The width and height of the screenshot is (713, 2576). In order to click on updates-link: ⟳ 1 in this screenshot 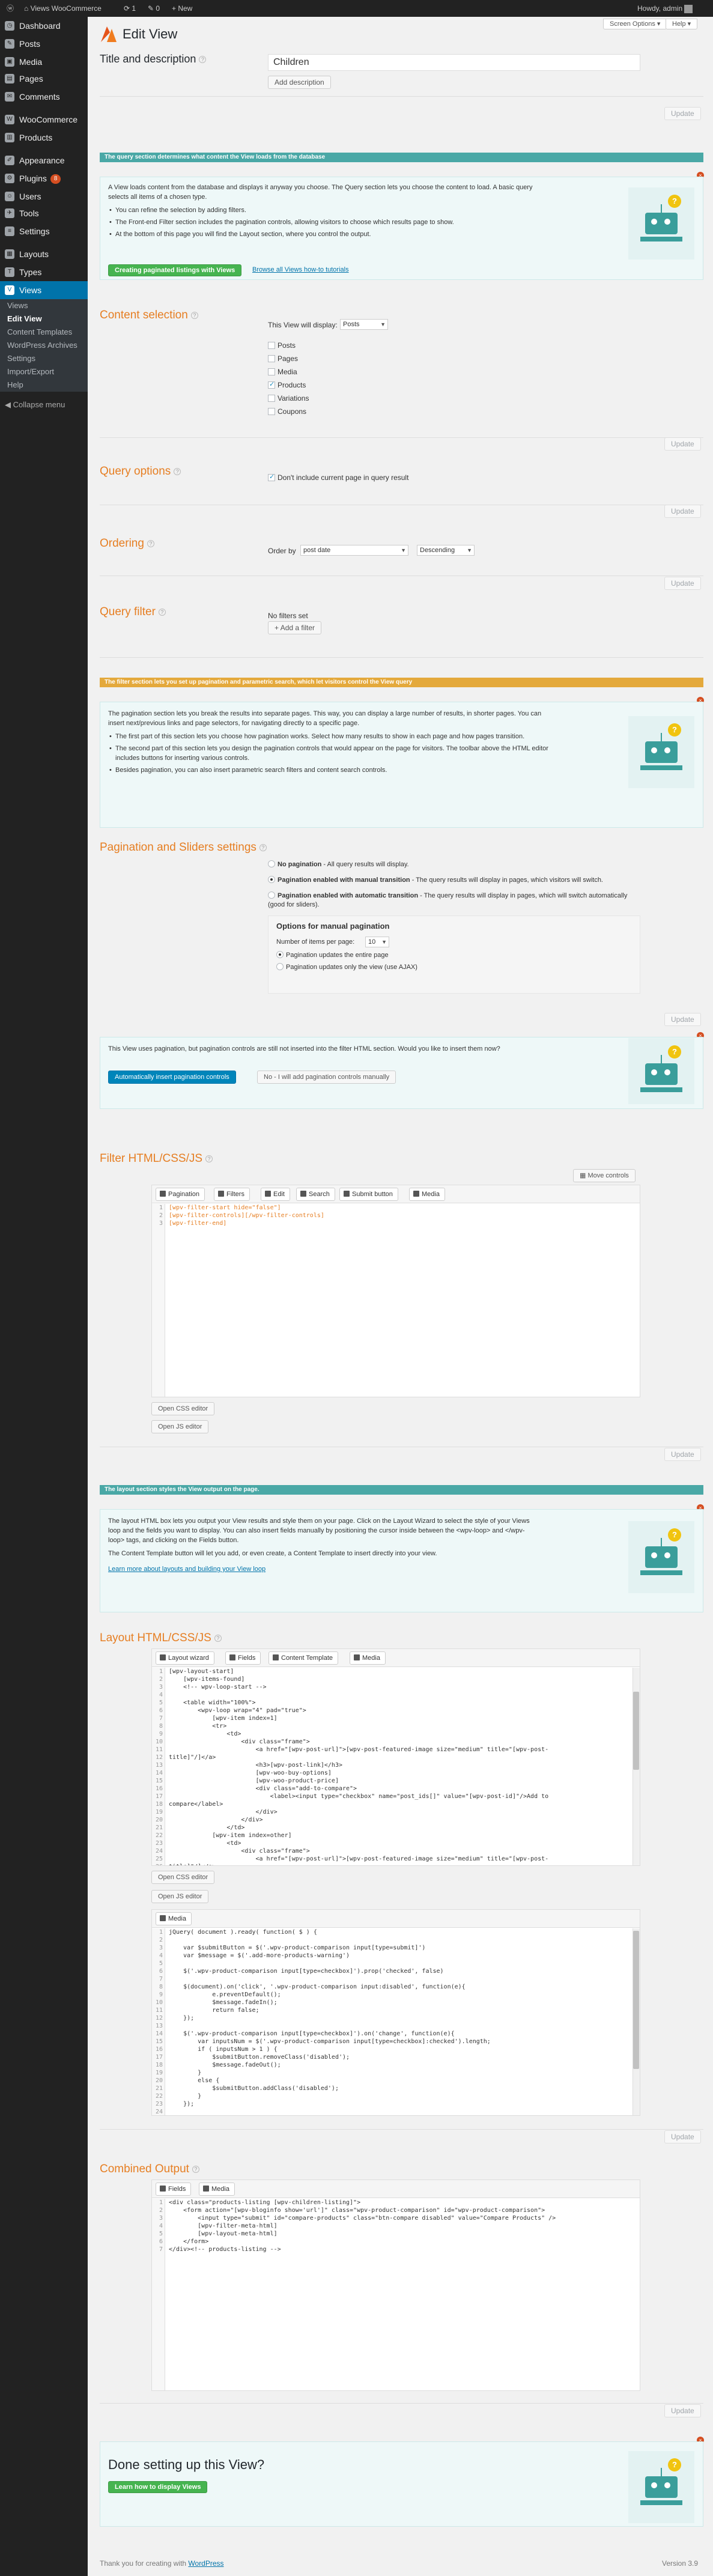, I will do `click(129, 9)`.